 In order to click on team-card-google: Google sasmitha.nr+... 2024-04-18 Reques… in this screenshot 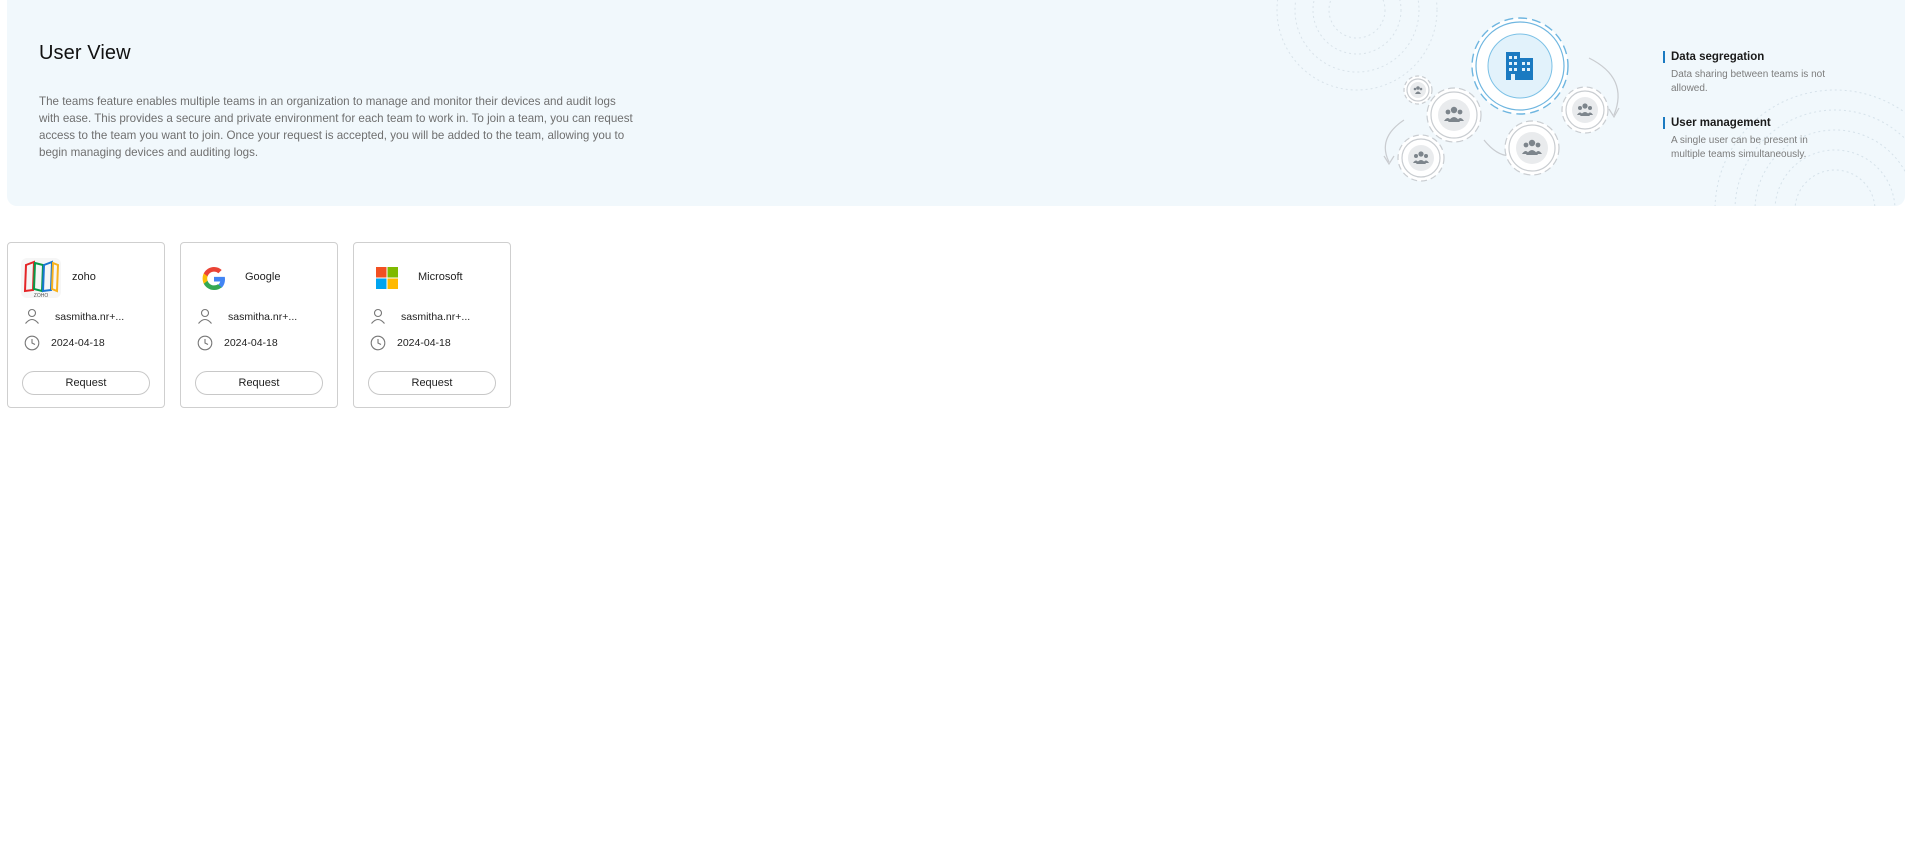, I will do `click(259, 325)`.